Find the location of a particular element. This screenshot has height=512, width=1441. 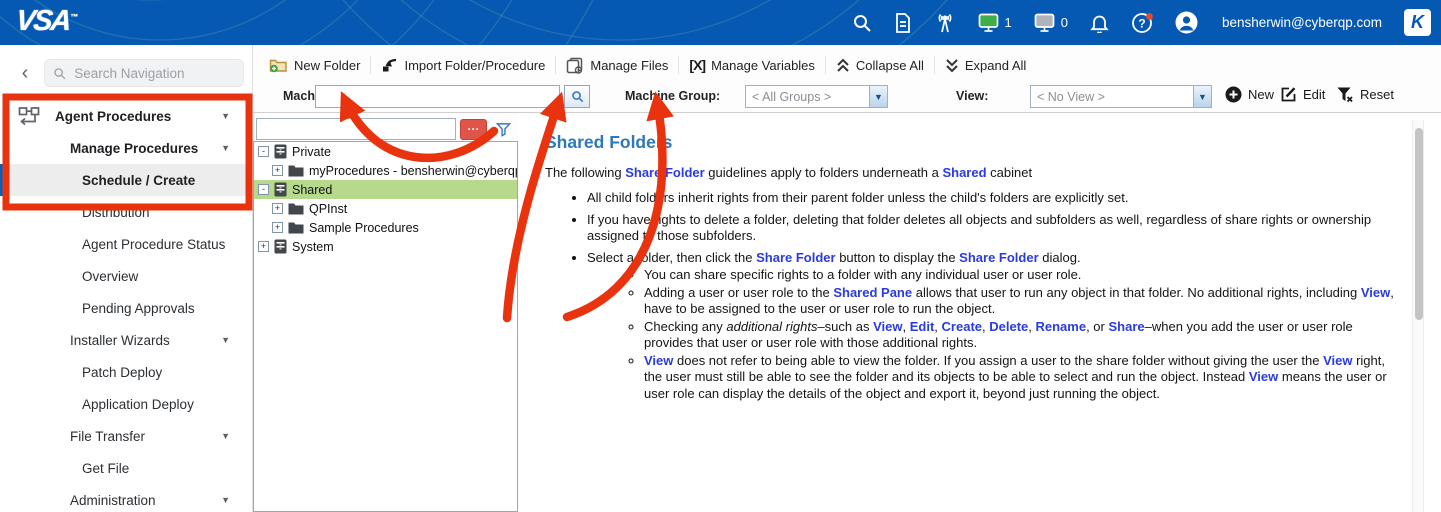

broadcast-tower-icon is located at coordinates (945, 23).